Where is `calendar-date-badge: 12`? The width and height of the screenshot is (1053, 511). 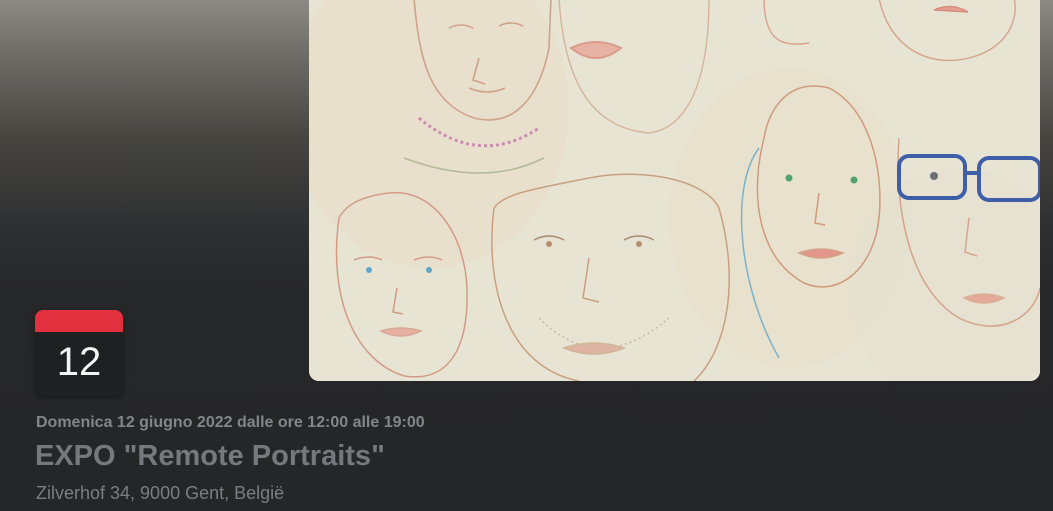
calendar-date-badge: 12 is located at coordinates (79, 353).